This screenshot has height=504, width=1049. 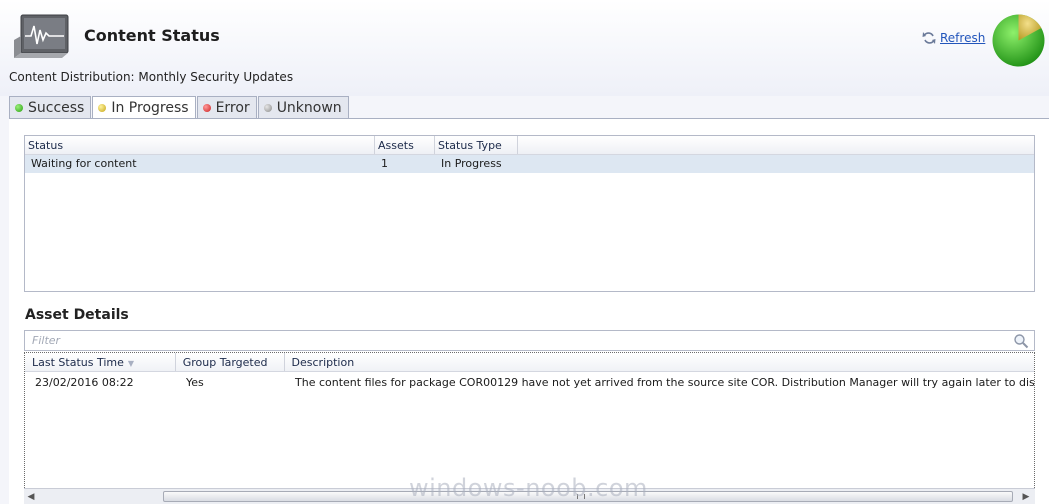 I want to click on column-header-last-status-time: Last Status Time ▼, so click(x=100, y=362).